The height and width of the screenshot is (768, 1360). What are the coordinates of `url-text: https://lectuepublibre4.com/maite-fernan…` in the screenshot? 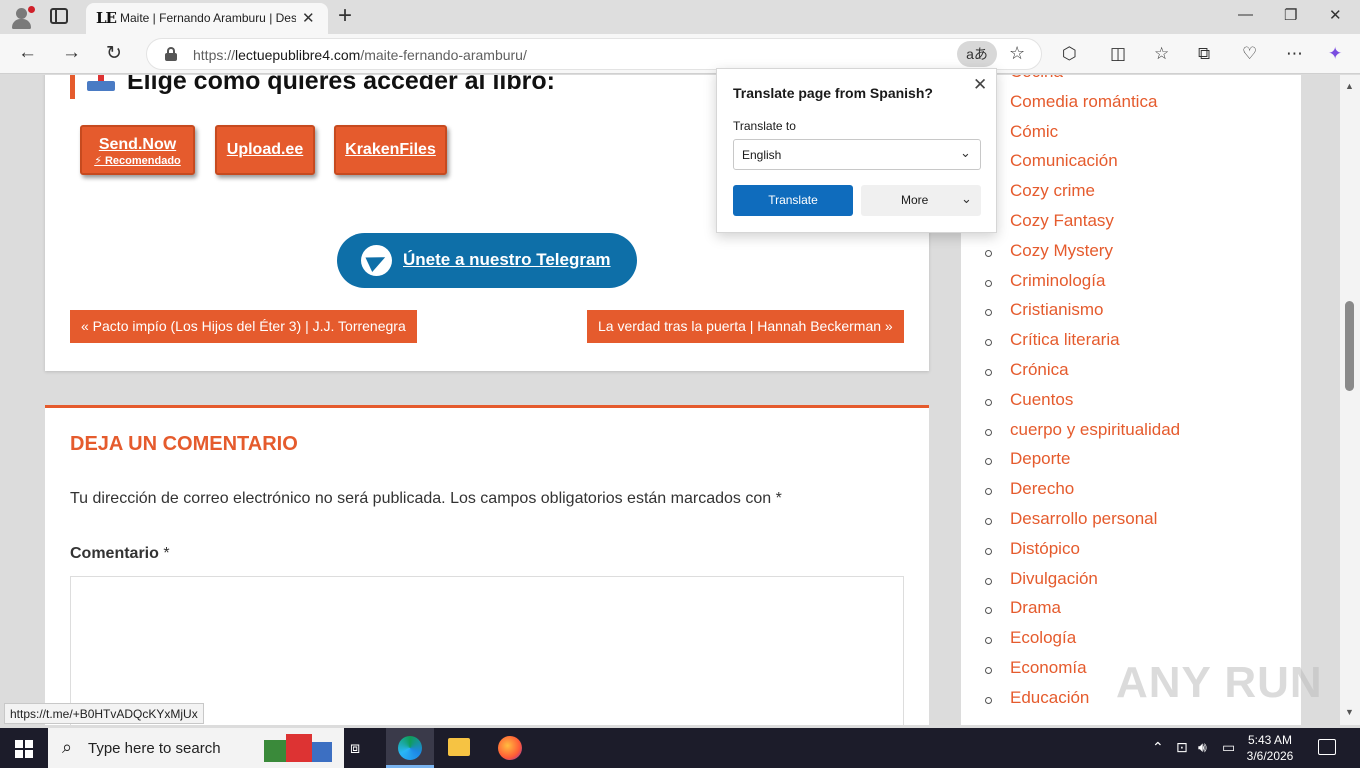 It's located at (360, 55).